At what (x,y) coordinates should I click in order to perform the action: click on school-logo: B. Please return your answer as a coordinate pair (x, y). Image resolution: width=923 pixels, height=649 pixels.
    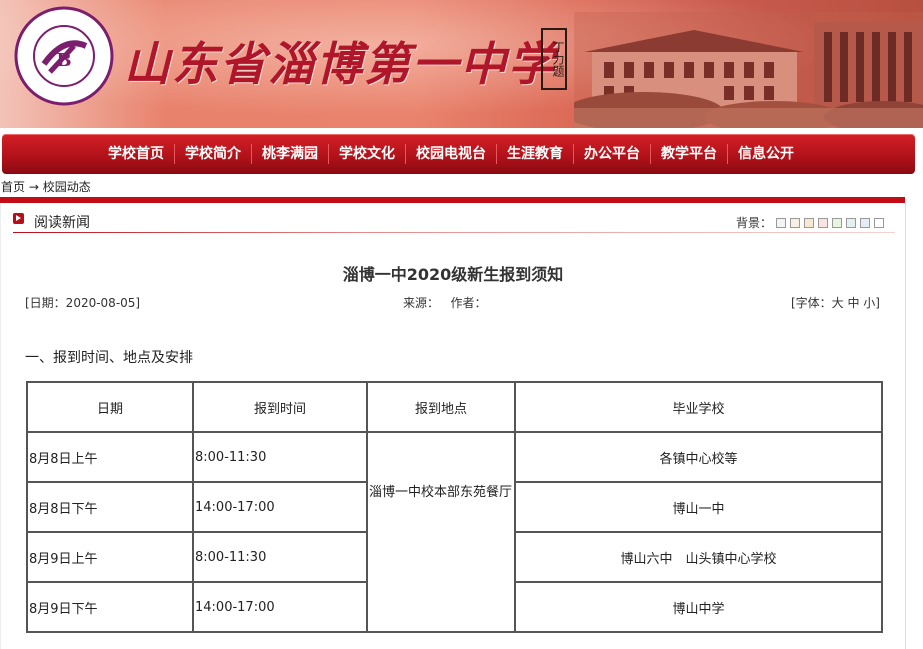
    Looking at the image, I should click on (64, 56).